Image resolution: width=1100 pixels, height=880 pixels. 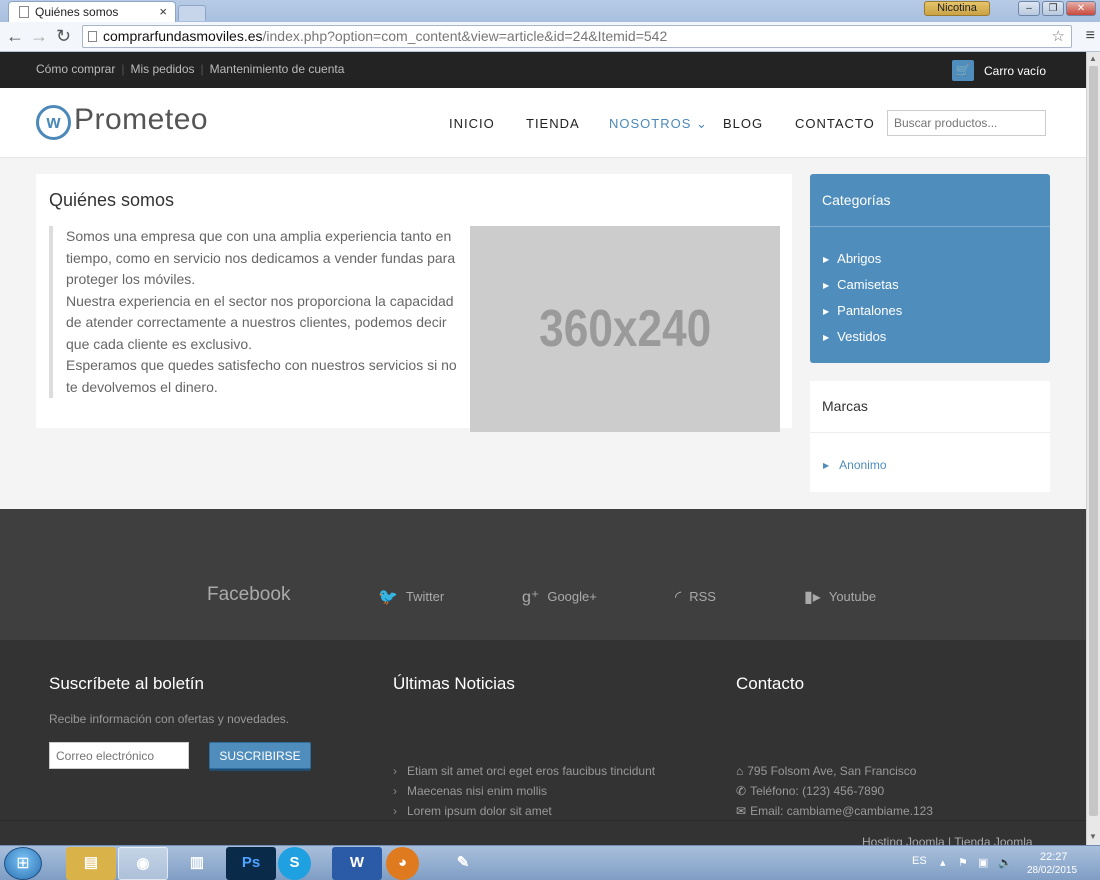 What do you see at coordinates (947, 840) in the screenshot?
I see `footer-credits: Hosting Joomla | Tienda Joomla` at bounding box center [947, 840].